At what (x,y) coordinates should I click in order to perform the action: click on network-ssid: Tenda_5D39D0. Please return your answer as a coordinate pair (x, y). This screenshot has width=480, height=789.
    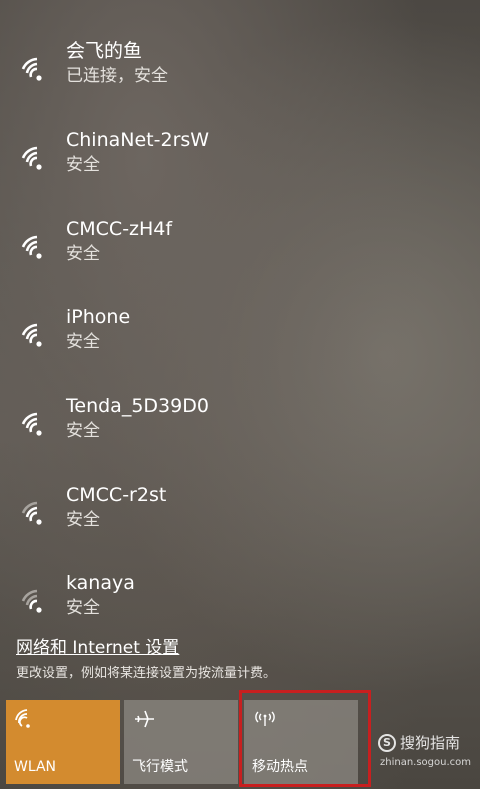
    Looking at the image, I should click on (137, 406).